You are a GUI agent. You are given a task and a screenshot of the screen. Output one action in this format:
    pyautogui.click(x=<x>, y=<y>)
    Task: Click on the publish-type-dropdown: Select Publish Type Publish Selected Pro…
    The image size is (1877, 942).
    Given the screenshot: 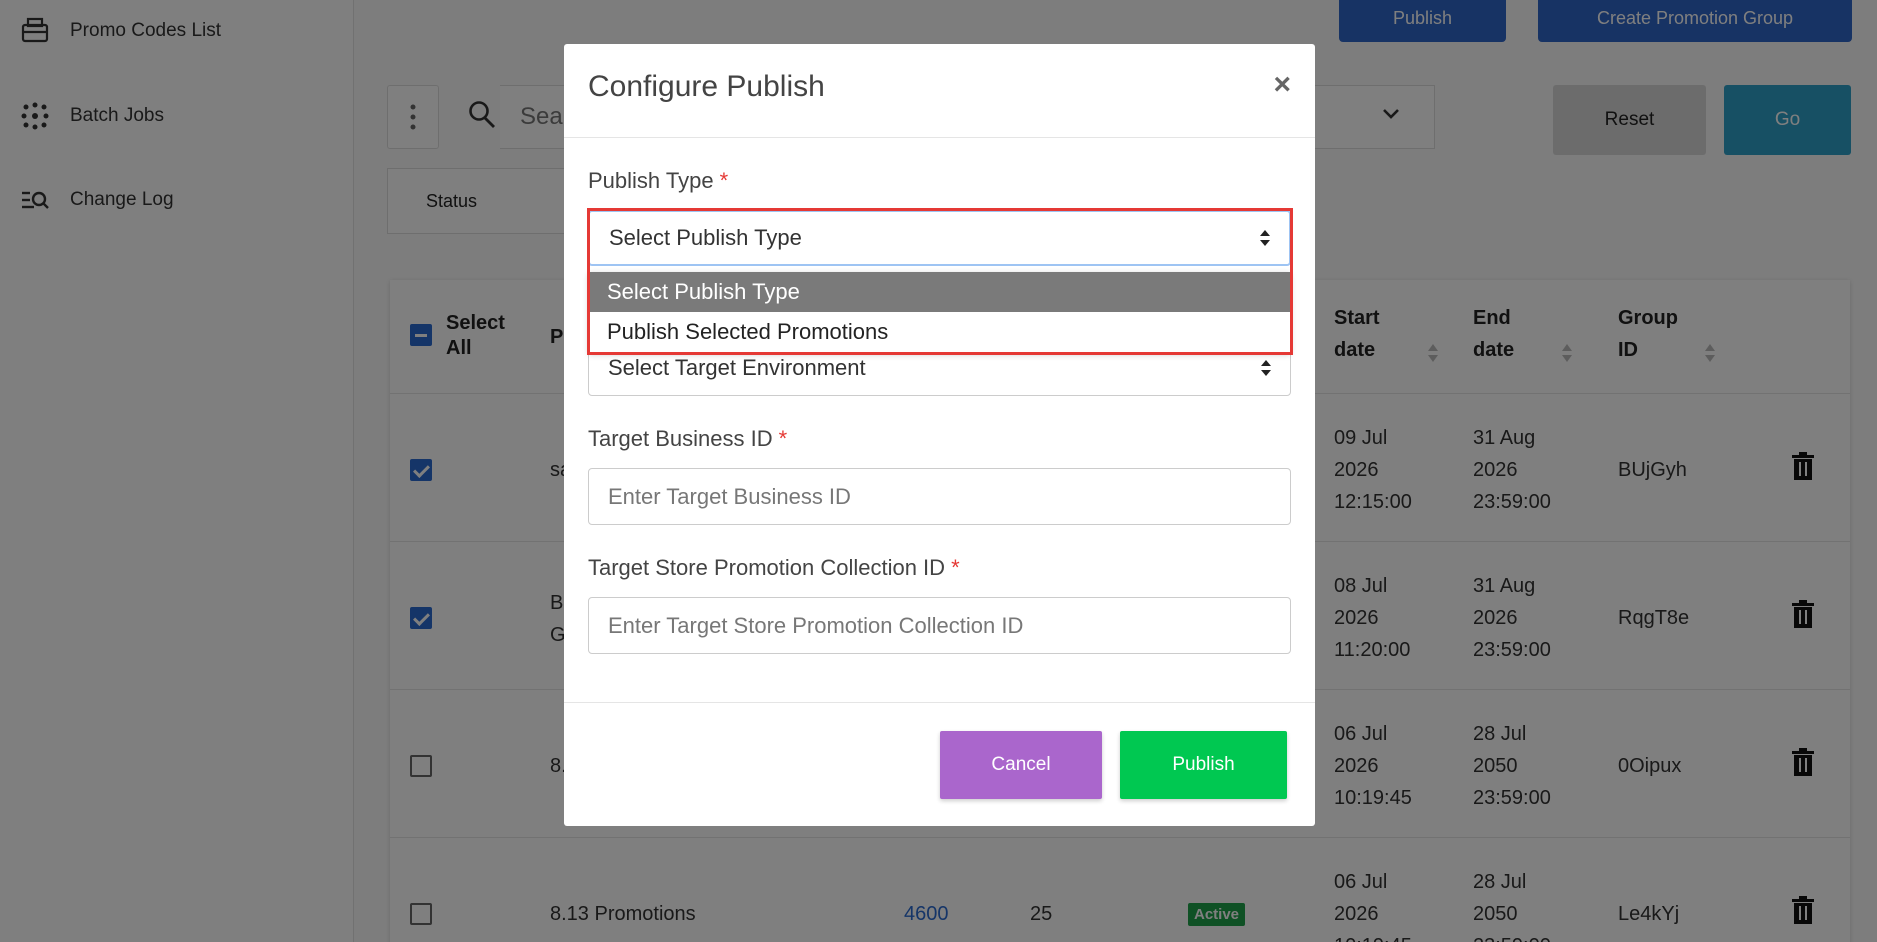 What is the action you would take?
    pyautogui.click(x=939, y=312)
    